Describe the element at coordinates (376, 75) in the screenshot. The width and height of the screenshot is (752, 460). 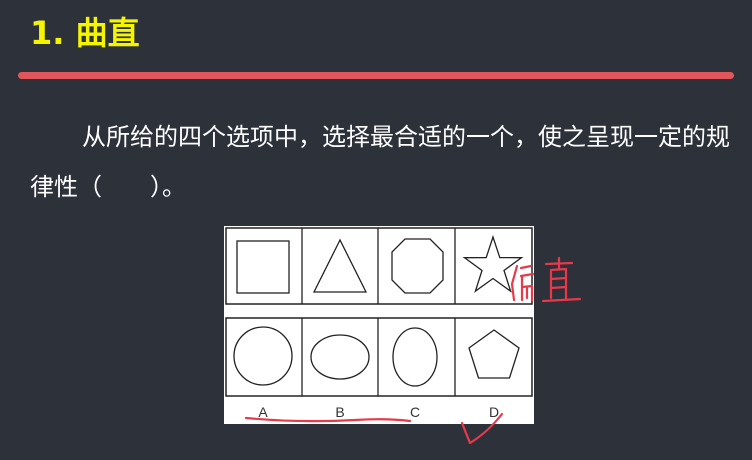
I see `title-divider` at that location.